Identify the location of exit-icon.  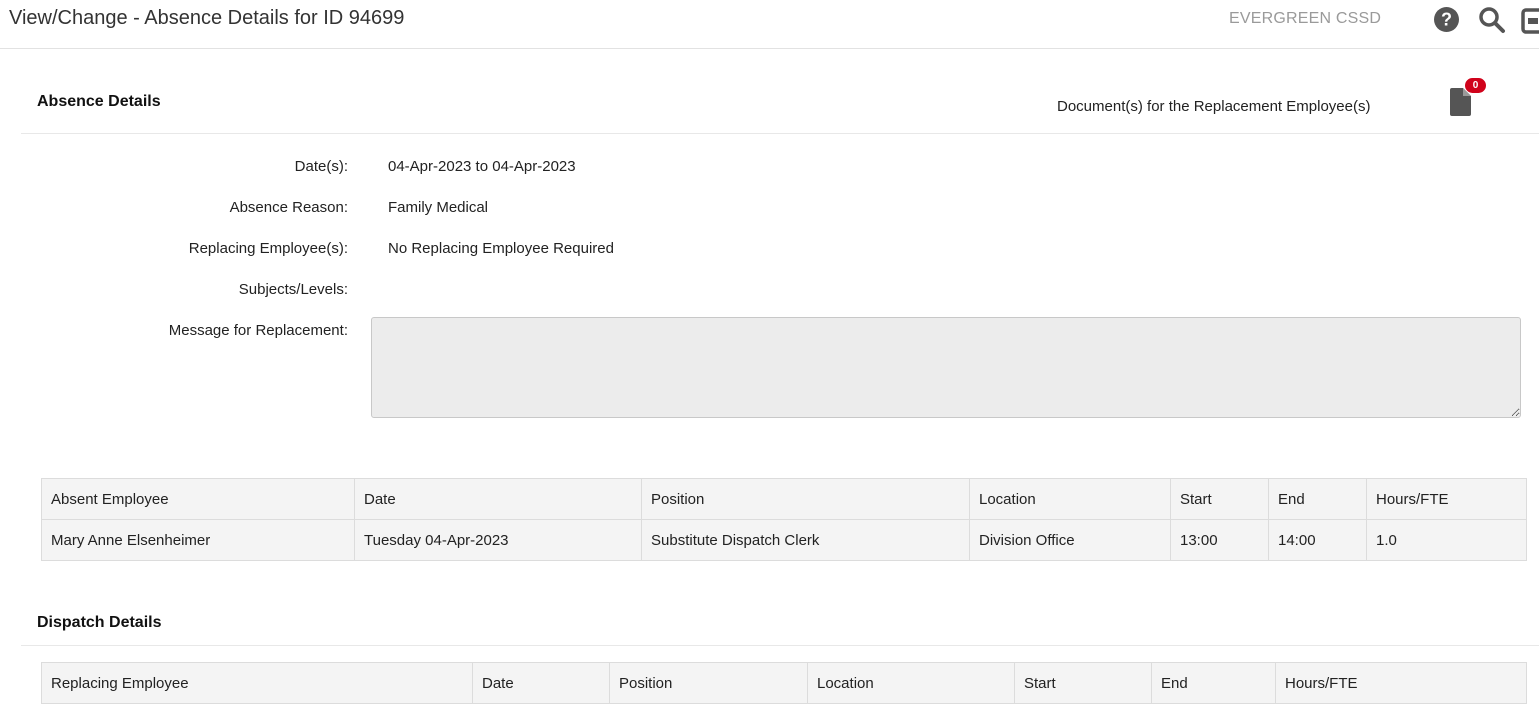
(1530, 23).